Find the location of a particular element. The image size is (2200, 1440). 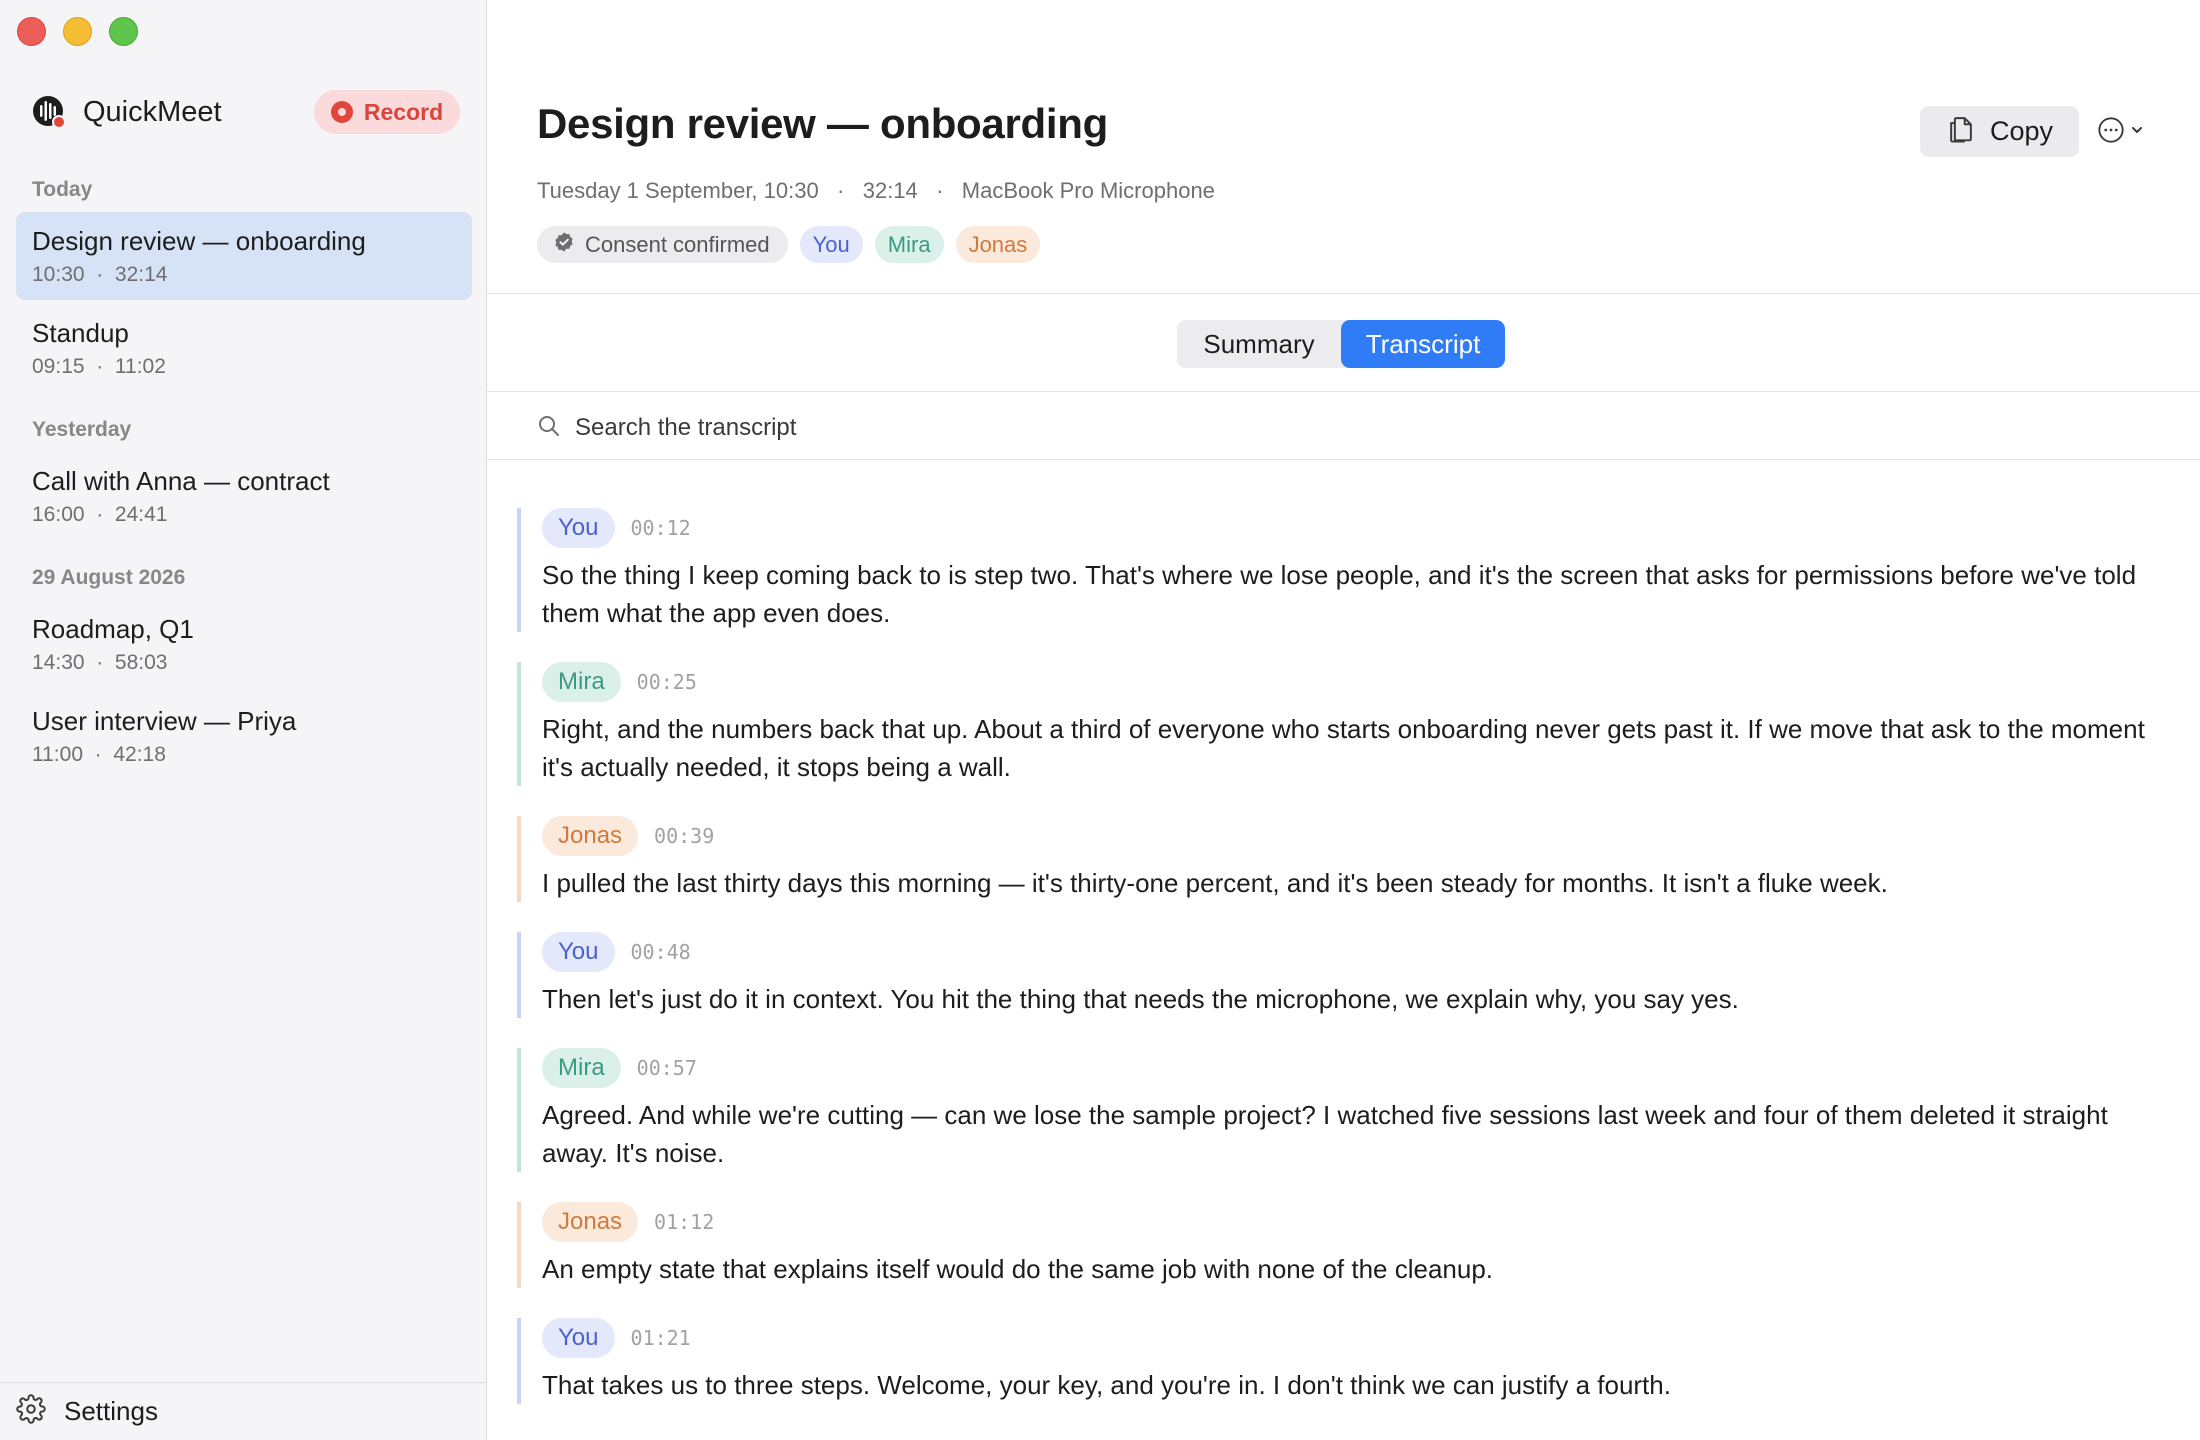

meeting-item-title: Design review — onboarding is located at coordinates (199, 241).